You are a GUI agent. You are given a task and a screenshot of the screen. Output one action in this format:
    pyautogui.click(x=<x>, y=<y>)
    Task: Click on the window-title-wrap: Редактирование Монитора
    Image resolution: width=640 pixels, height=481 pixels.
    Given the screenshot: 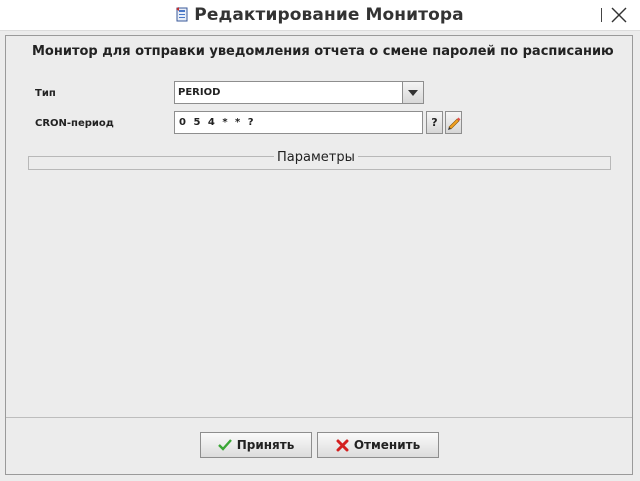 What is the action you would take?
    pyautogui.click(x=320, y=15)
    